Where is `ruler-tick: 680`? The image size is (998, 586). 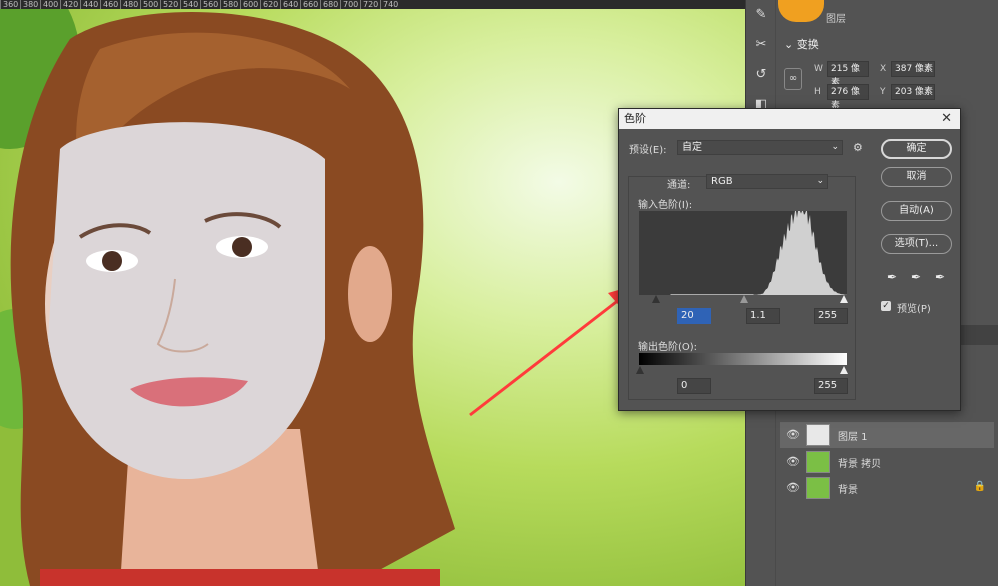
ruler-tick: 680 is located at coordinates (330, 4).